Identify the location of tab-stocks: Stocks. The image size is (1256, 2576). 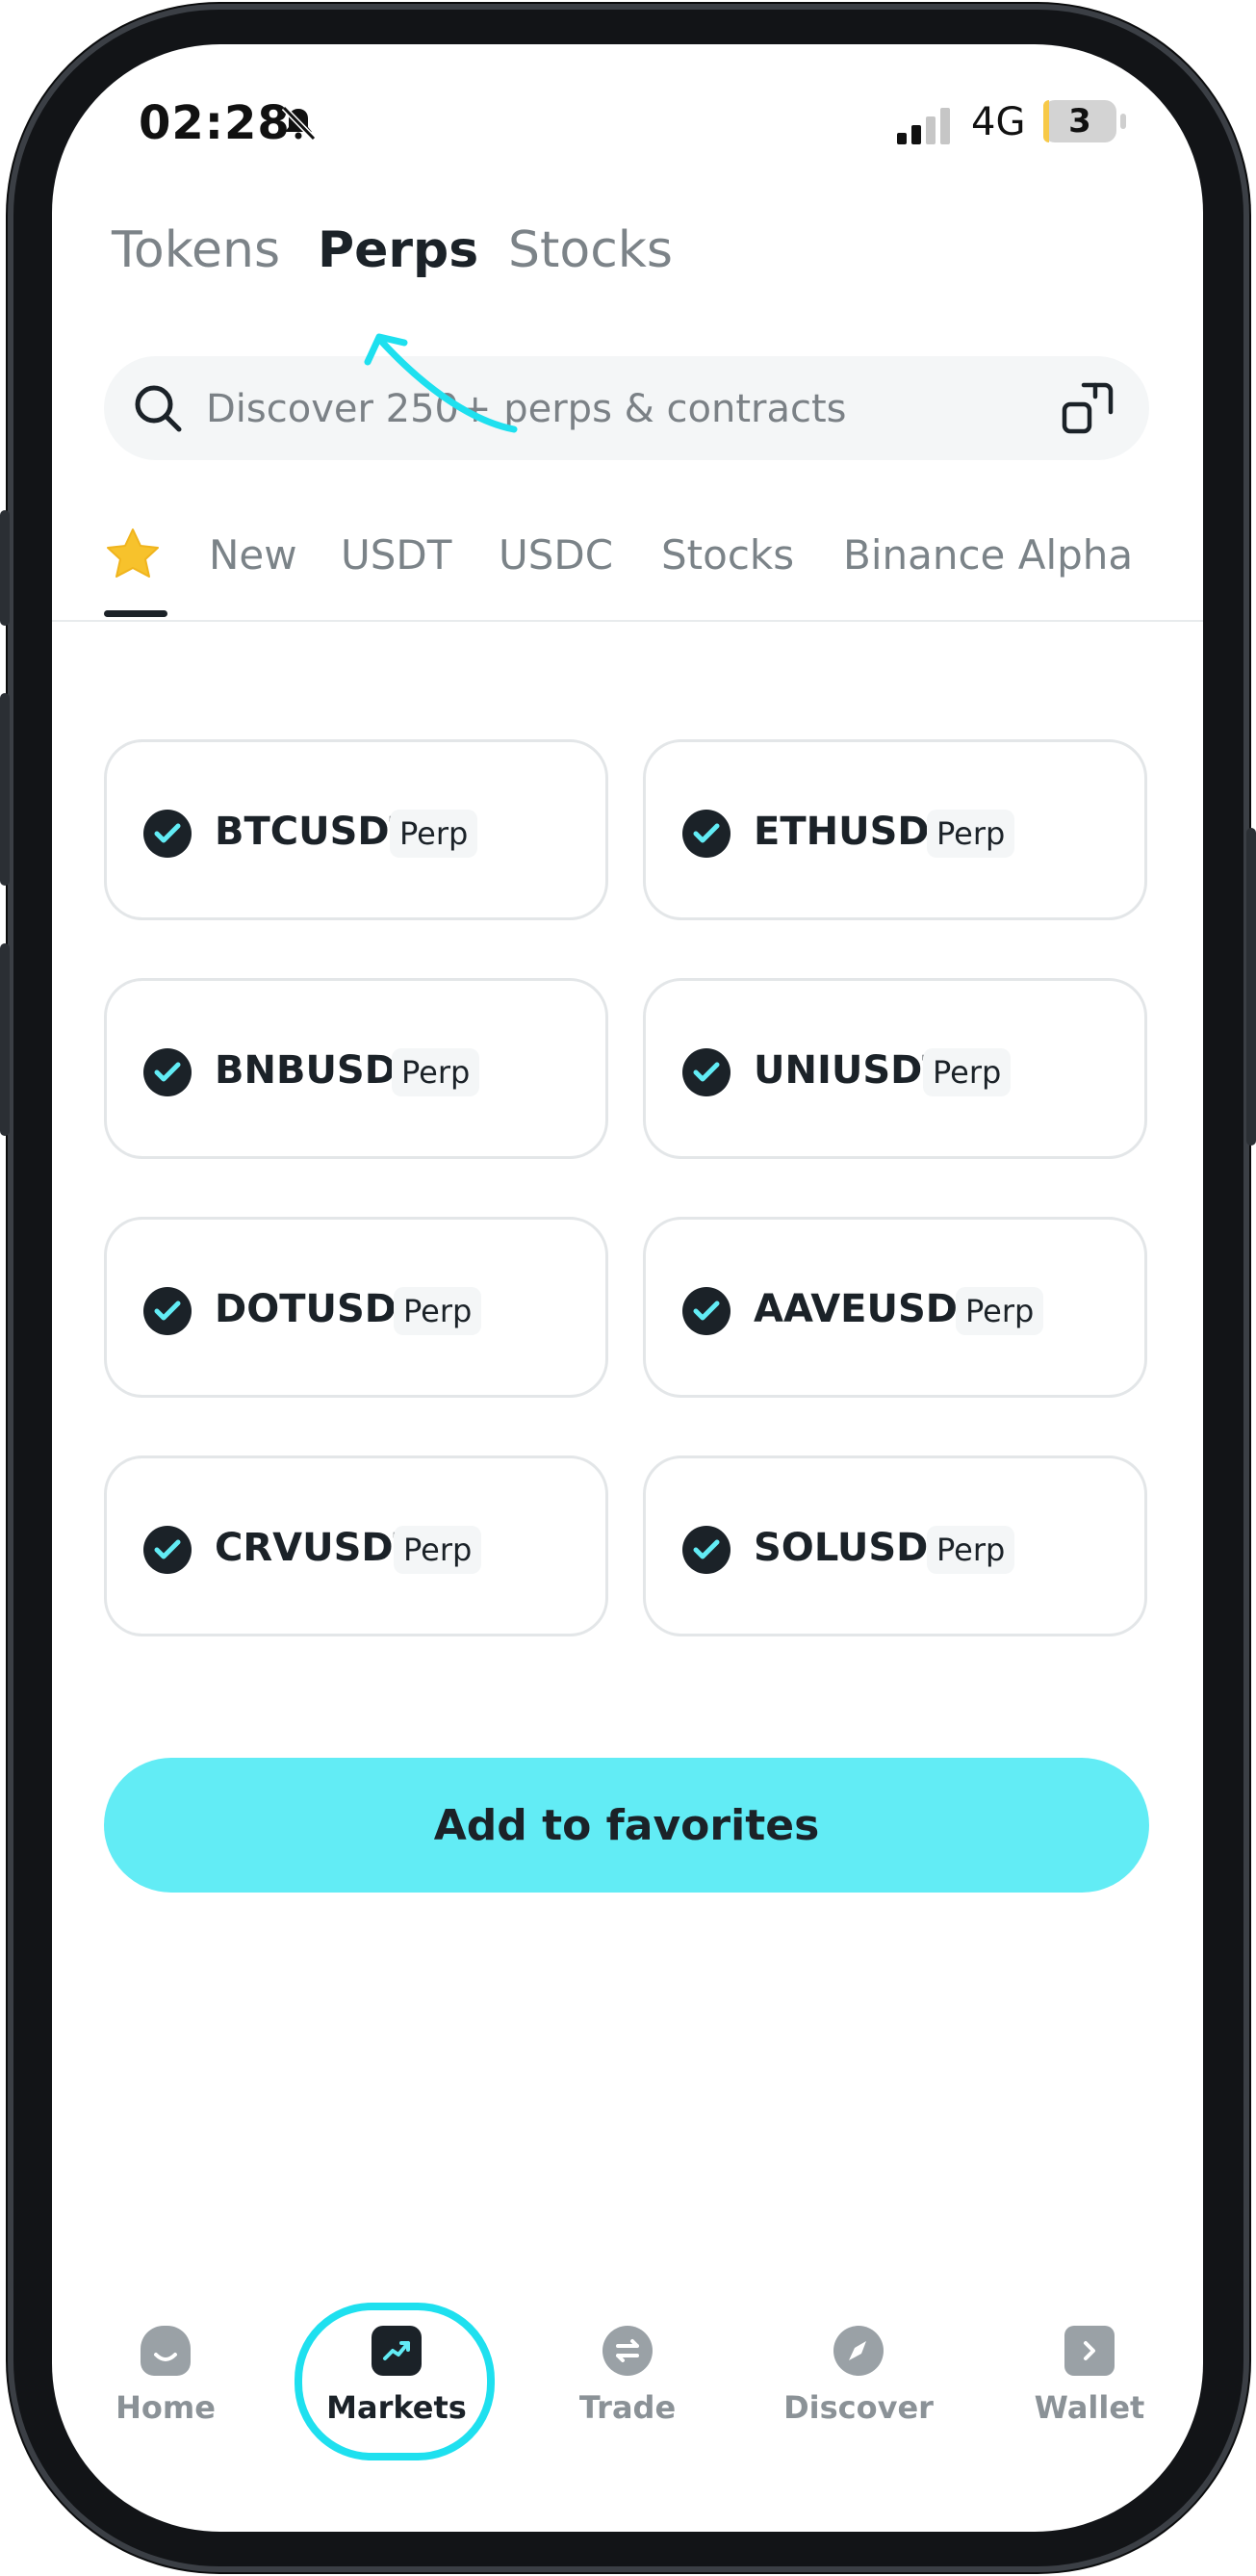
(590, 250).